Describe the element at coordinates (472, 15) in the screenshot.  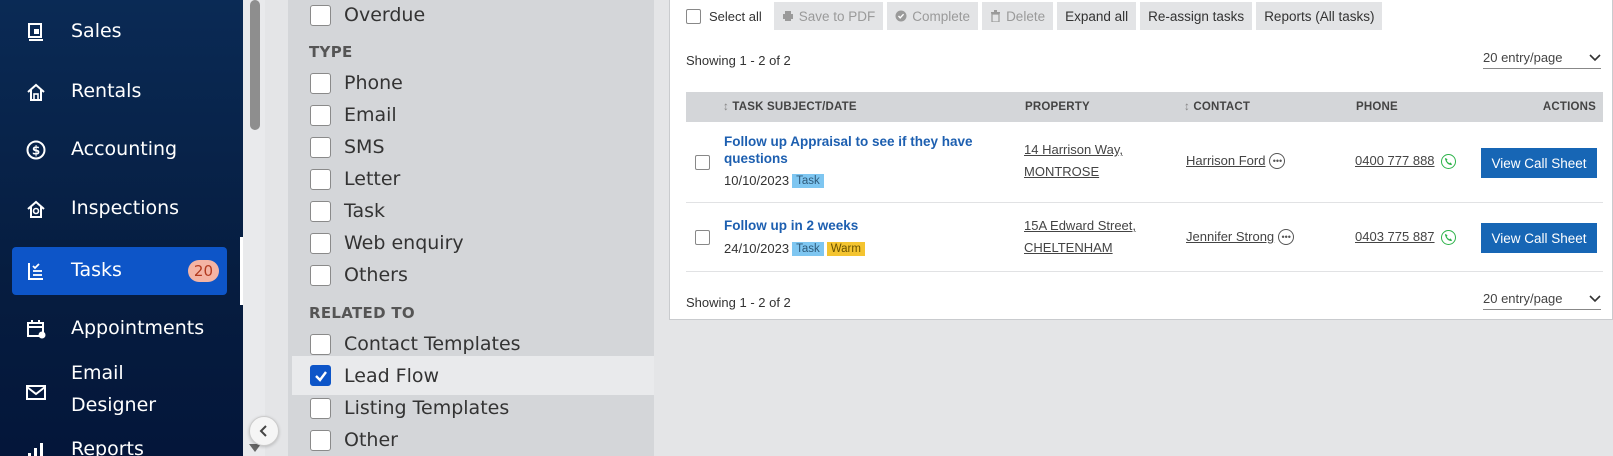
I see `filter-option-overdue: Overdue` at that location.